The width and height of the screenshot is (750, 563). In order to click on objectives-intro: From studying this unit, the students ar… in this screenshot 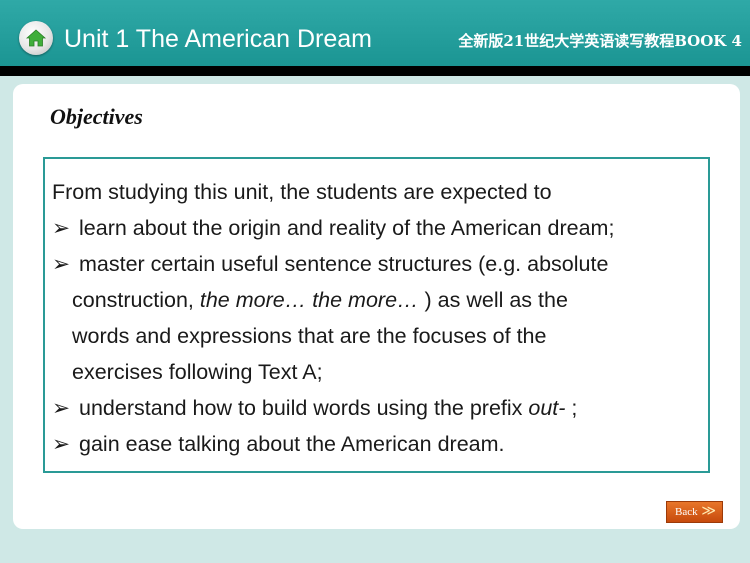, I will do `click(302, 192)`.